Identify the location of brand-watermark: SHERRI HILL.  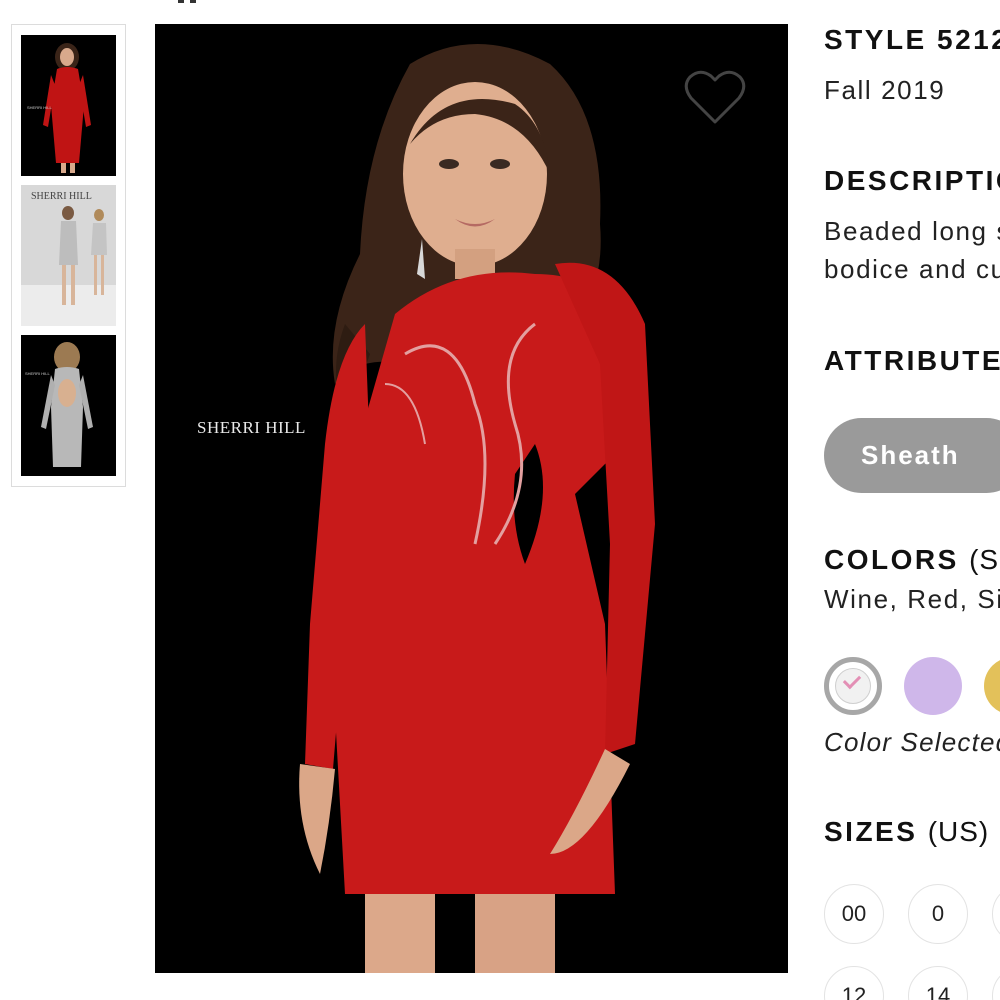
(251, 427).